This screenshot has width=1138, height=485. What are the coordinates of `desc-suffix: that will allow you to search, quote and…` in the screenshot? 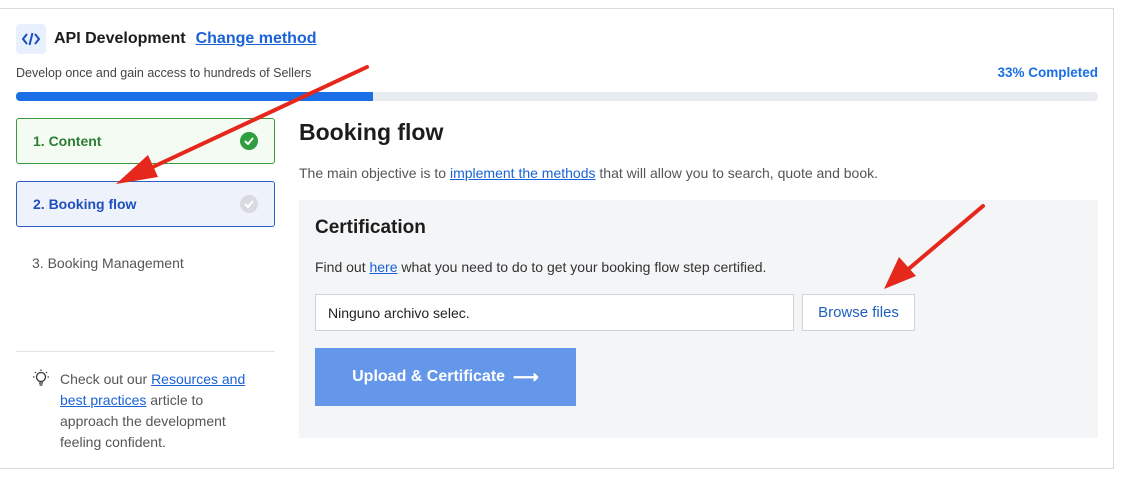 It's located at (737, 173).